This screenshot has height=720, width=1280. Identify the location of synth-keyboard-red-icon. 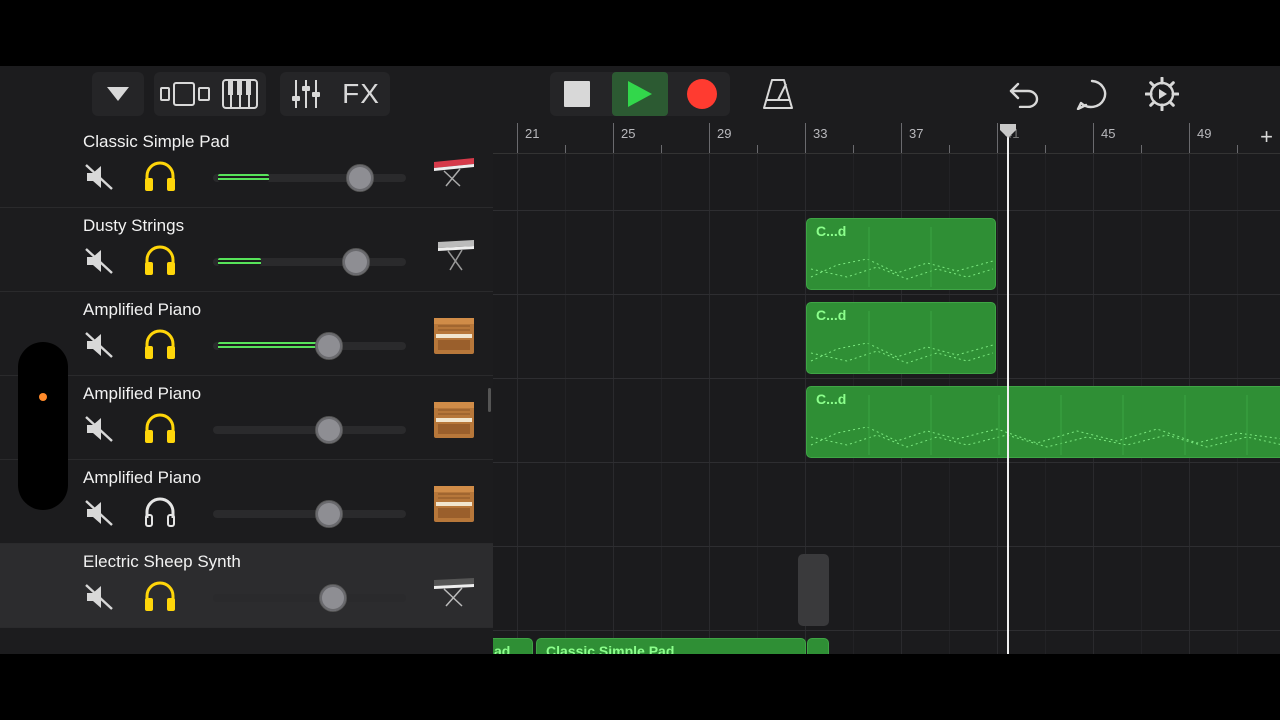
(454, 168).